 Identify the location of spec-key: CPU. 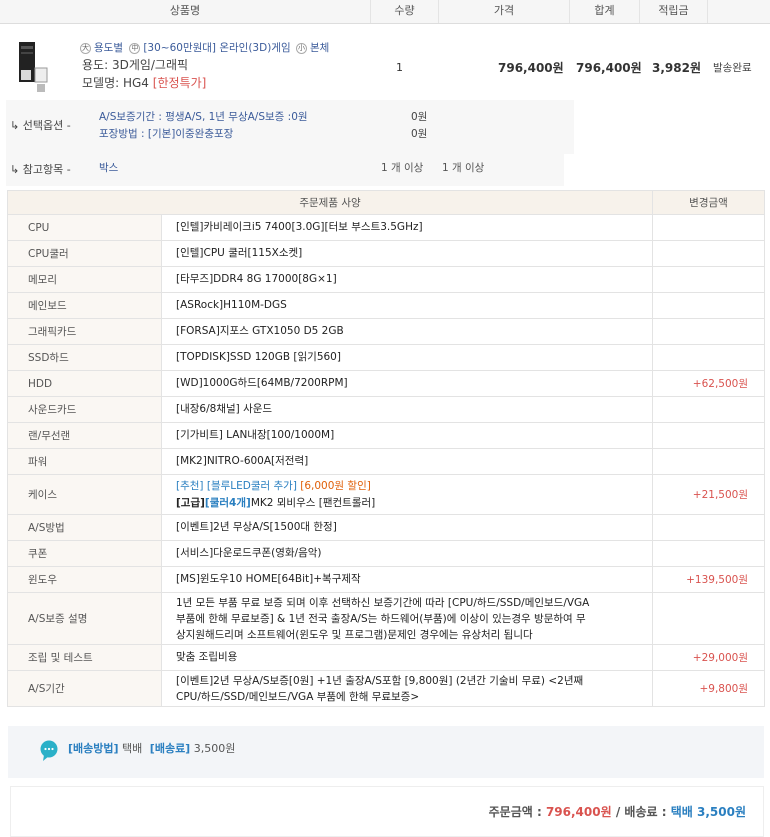
(84, 227).